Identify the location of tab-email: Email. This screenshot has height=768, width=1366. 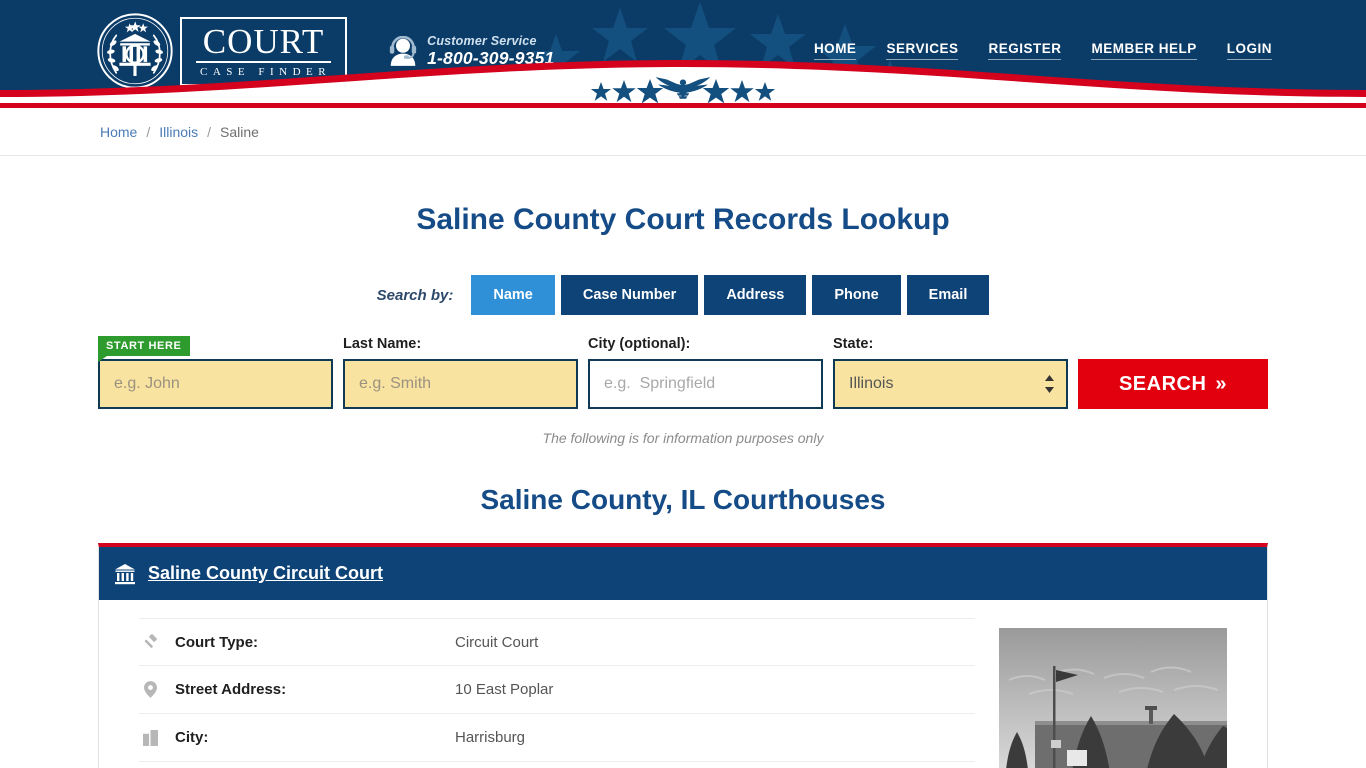
(948, 295).